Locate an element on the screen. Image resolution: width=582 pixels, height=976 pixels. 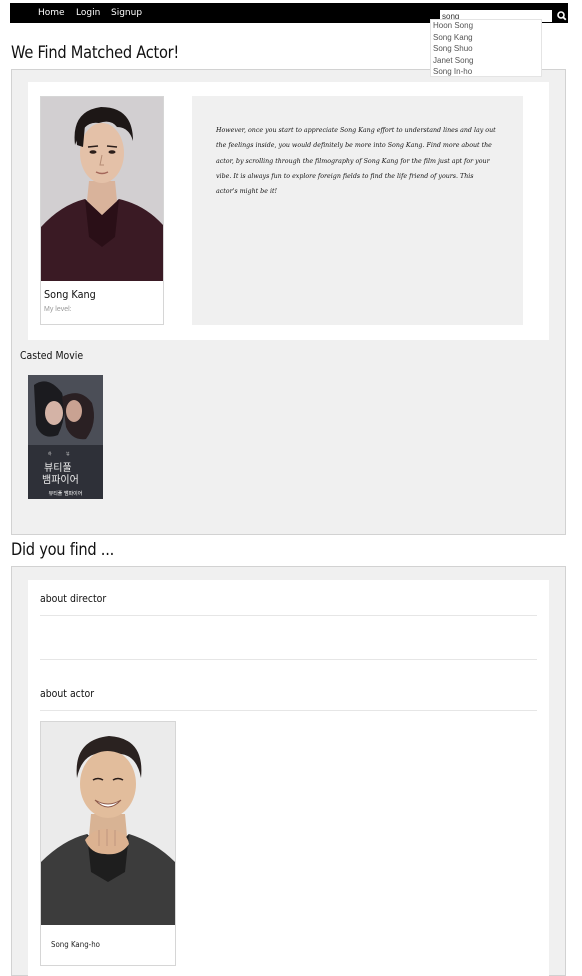
suggestion-item: Song In-ho is located at coordinates (486, 72).